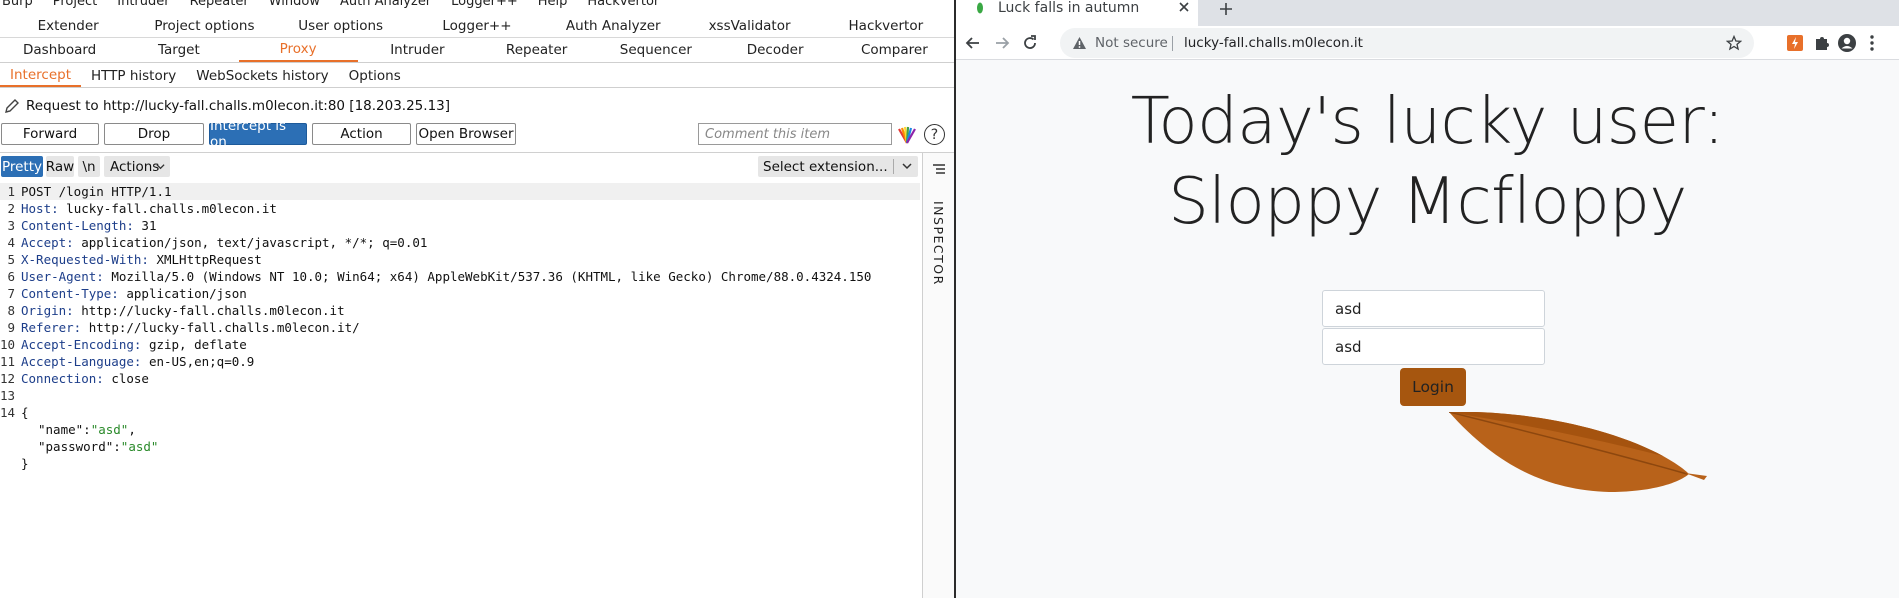 The width and height of the screenshot is (1899, 598). I want to click on header-key: Accept-Encoding:, so click(81, 344).